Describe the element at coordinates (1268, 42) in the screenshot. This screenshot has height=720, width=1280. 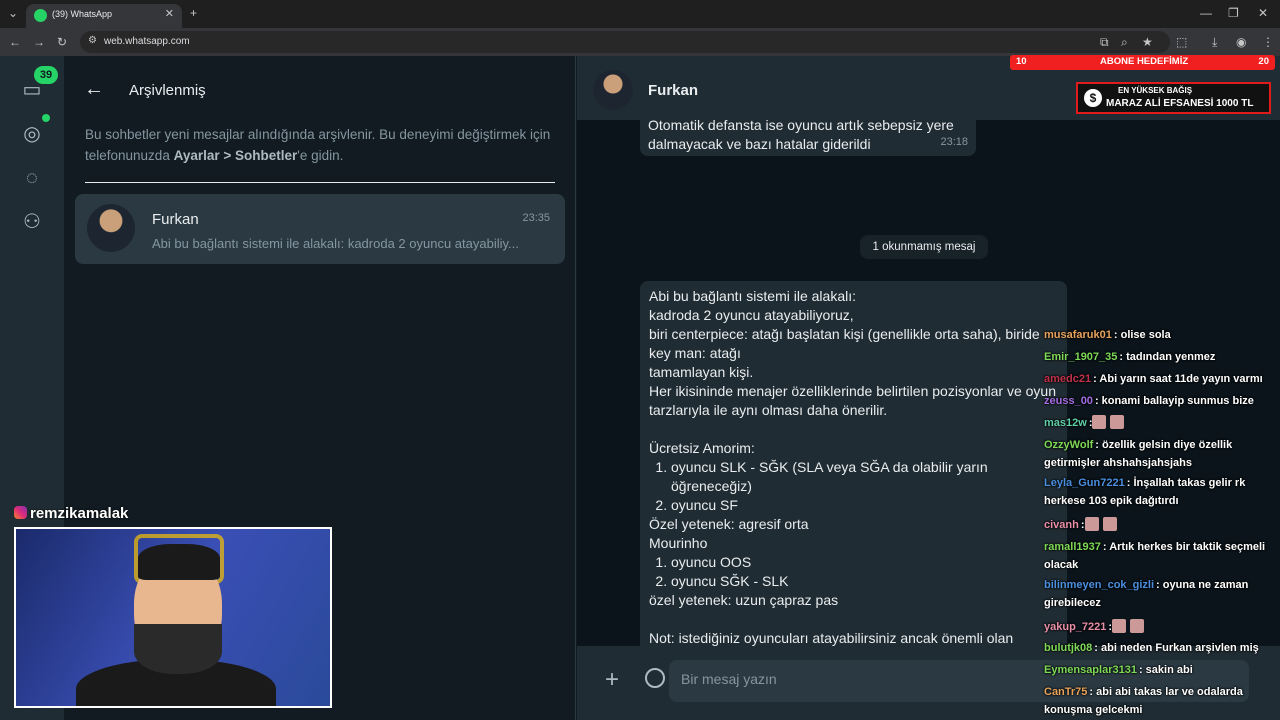
I see `menu-icon: ⋮` at that location.